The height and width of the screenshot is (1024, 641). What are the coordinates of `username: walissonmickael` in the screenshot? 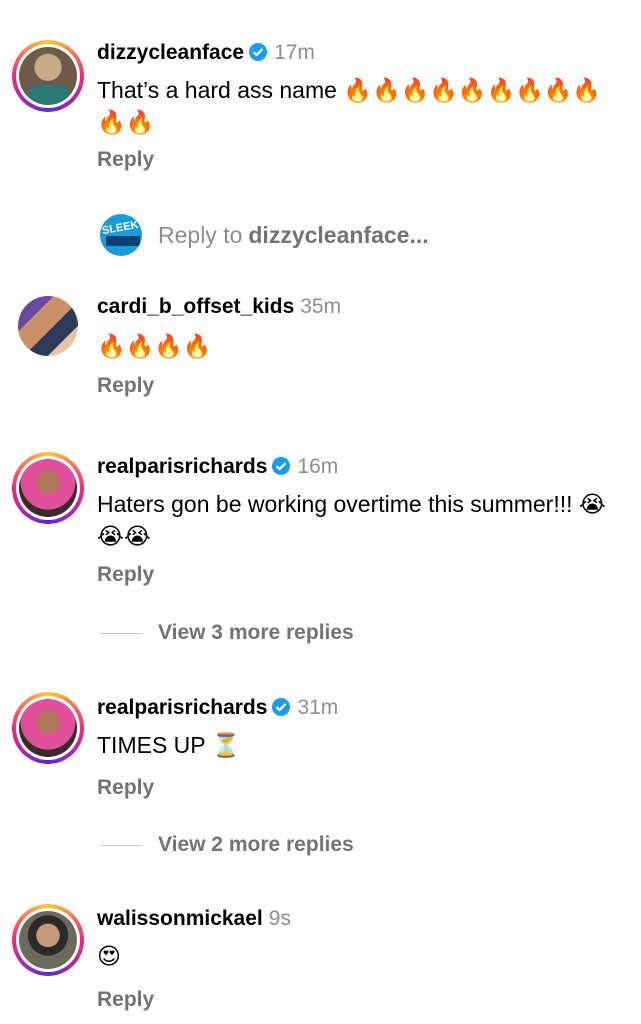 It's located at (180, 918).